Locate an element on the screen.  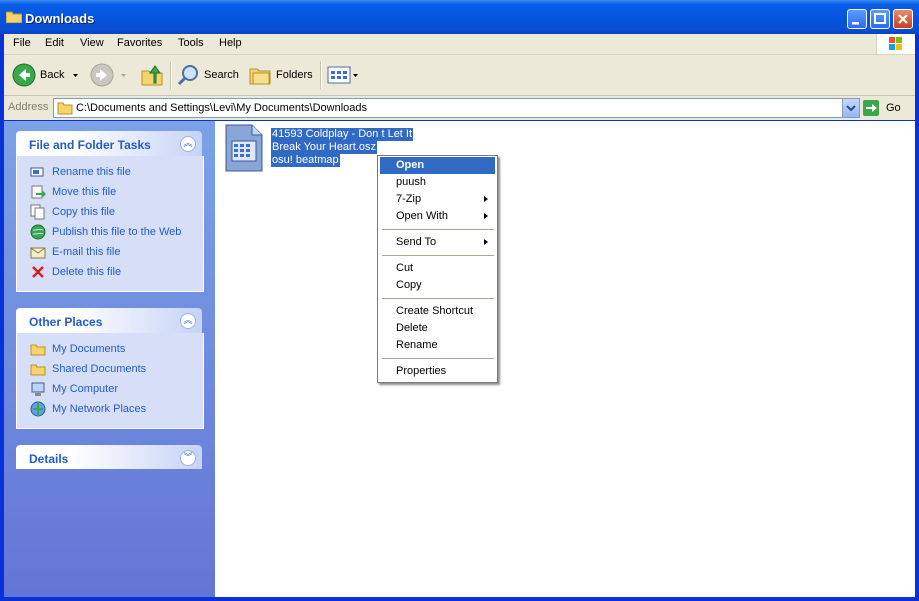
views-button is located at coordinates (344, 75).